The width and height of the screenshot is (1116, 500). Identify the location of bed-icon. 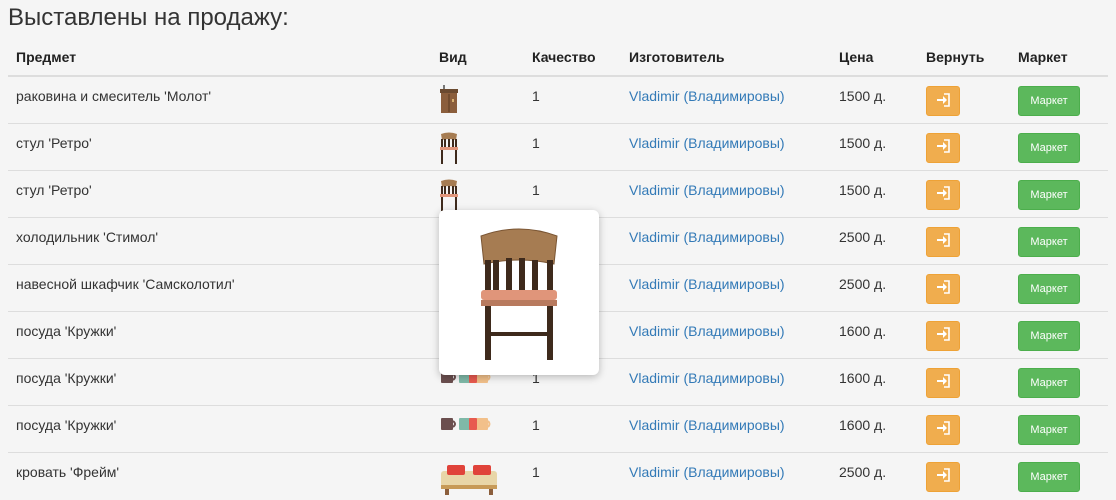
(477, 479).